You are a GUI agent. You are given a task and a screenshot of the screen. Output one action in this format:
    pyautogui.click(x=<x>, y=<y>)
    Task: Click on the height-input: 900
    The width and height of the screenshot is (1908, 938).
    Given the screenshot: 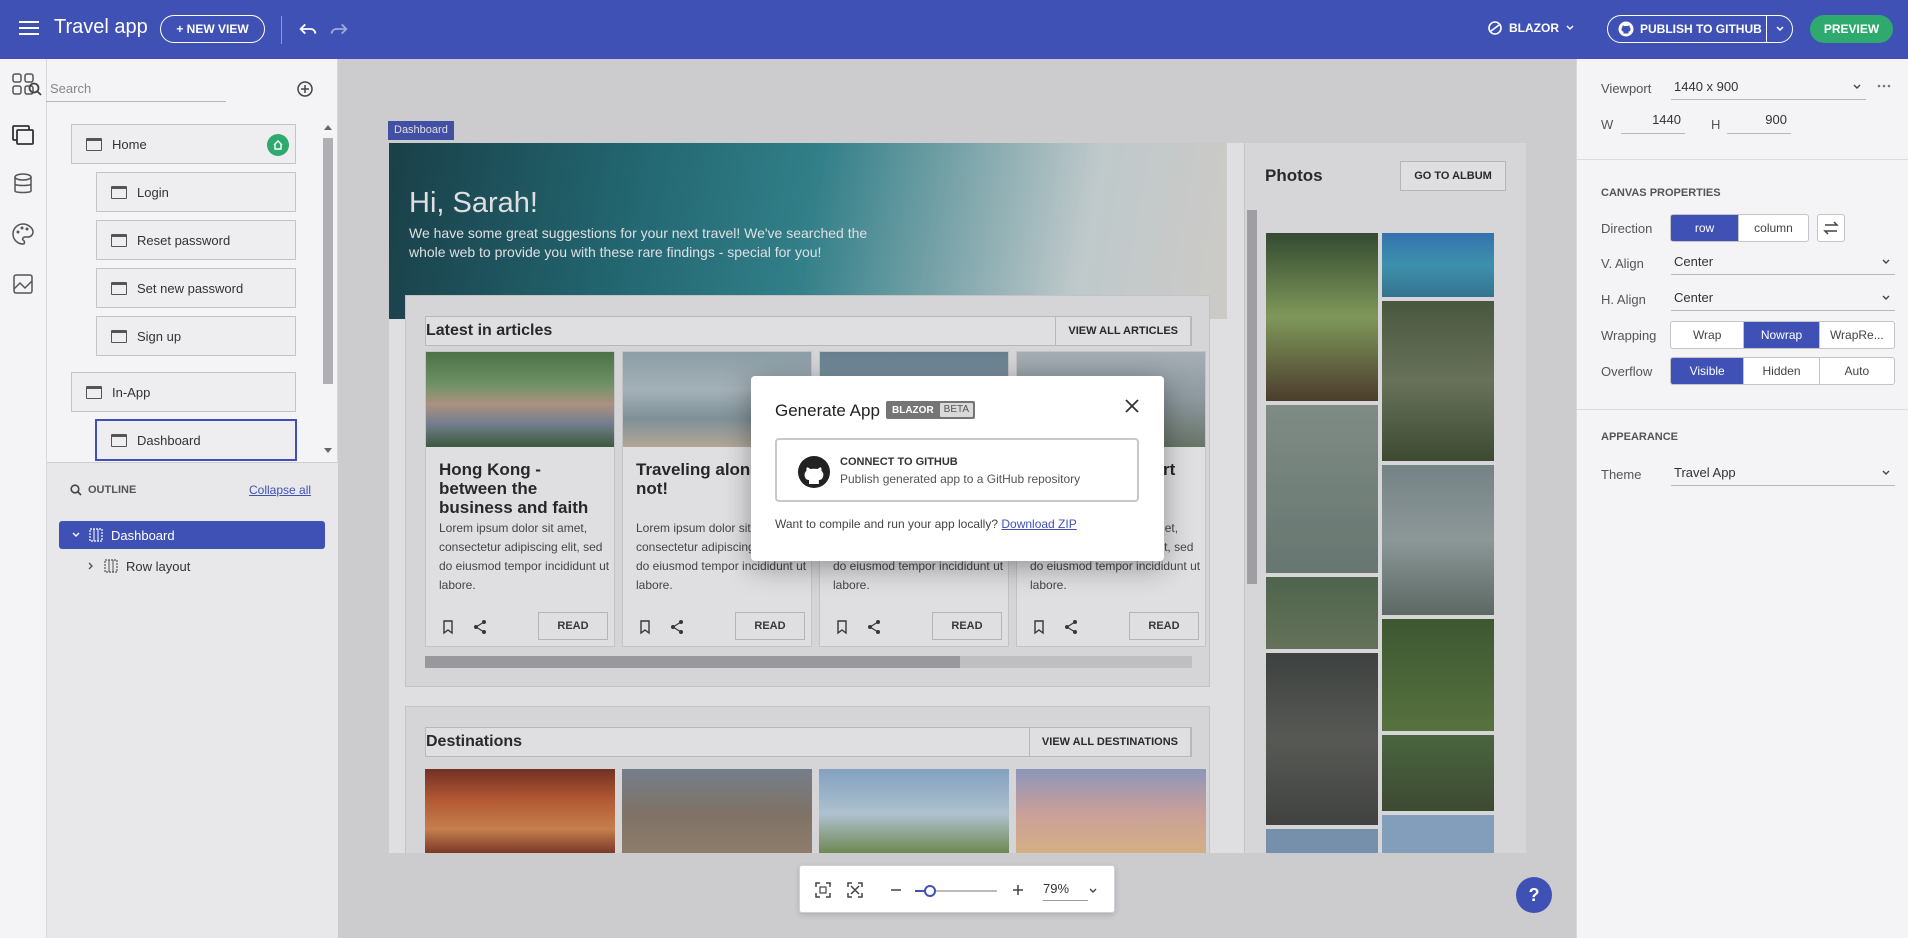 What is the action you would take?
    pyautogui.click(x=1759, y=123)
    